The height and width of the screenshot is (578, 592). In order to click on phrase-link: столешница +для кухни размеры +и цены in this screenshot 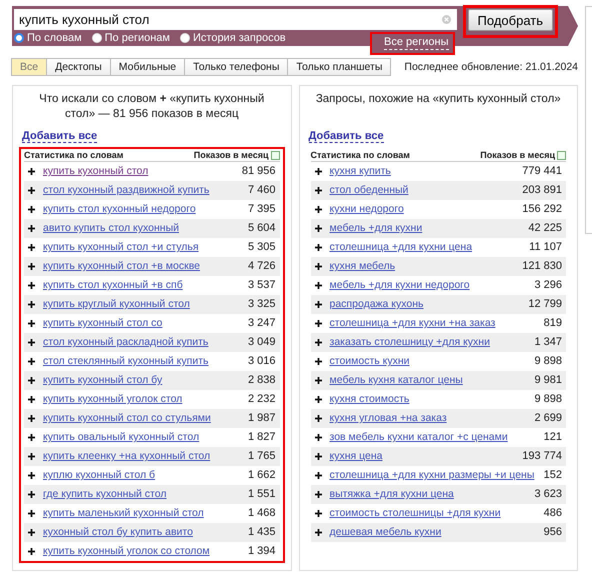, I will do `click(433, 475)`.